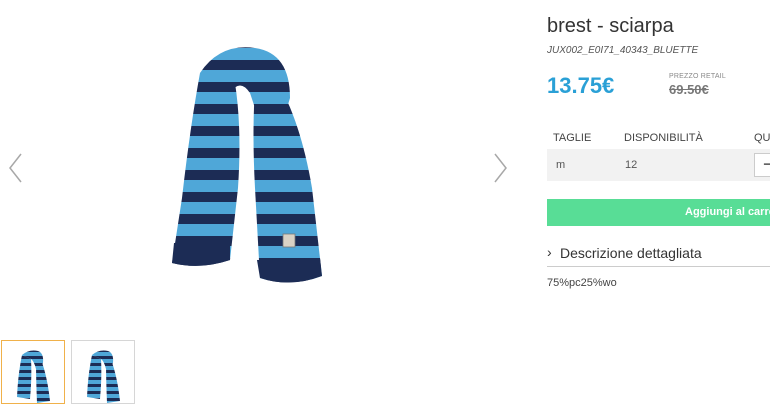 This screenshot has height=404, width=770. What do you see at coordinates (247, 165) in the screenshot?
I see `scarf-image` at bounding box center [247, 165].